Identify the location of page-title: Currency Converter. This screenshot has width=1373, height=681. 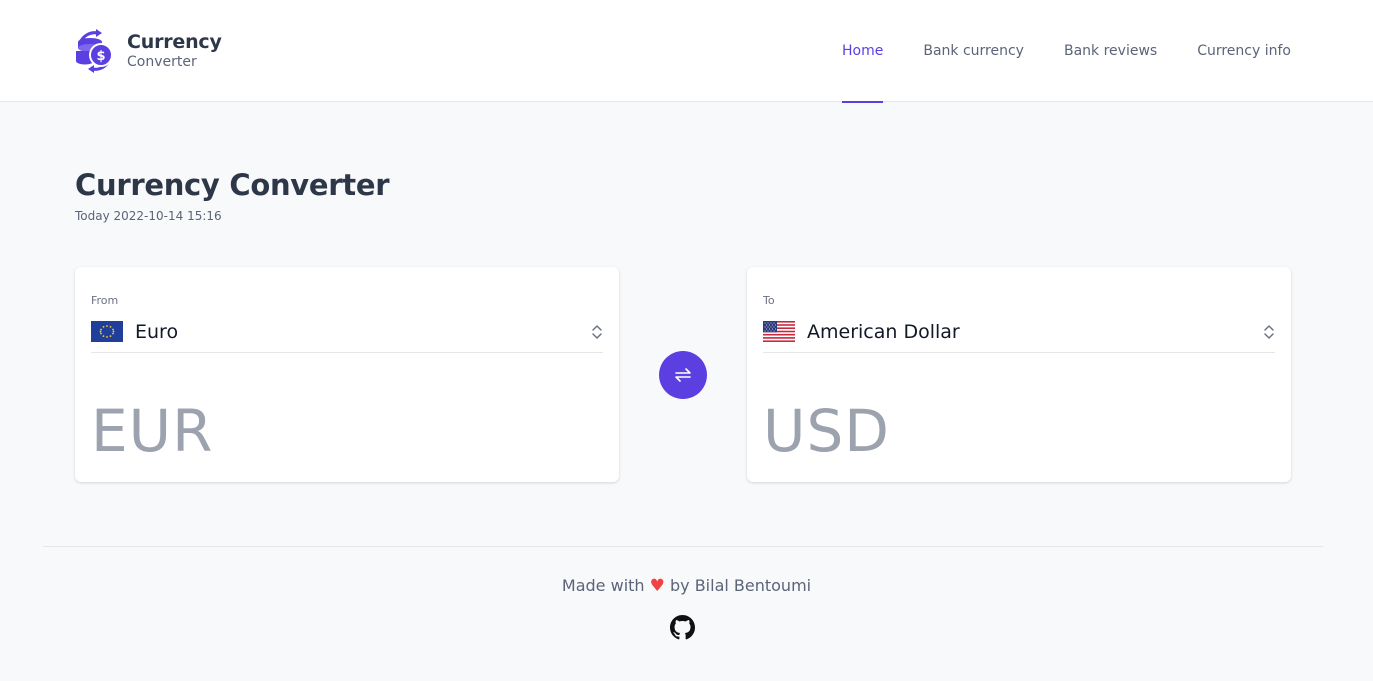
(232, 185).